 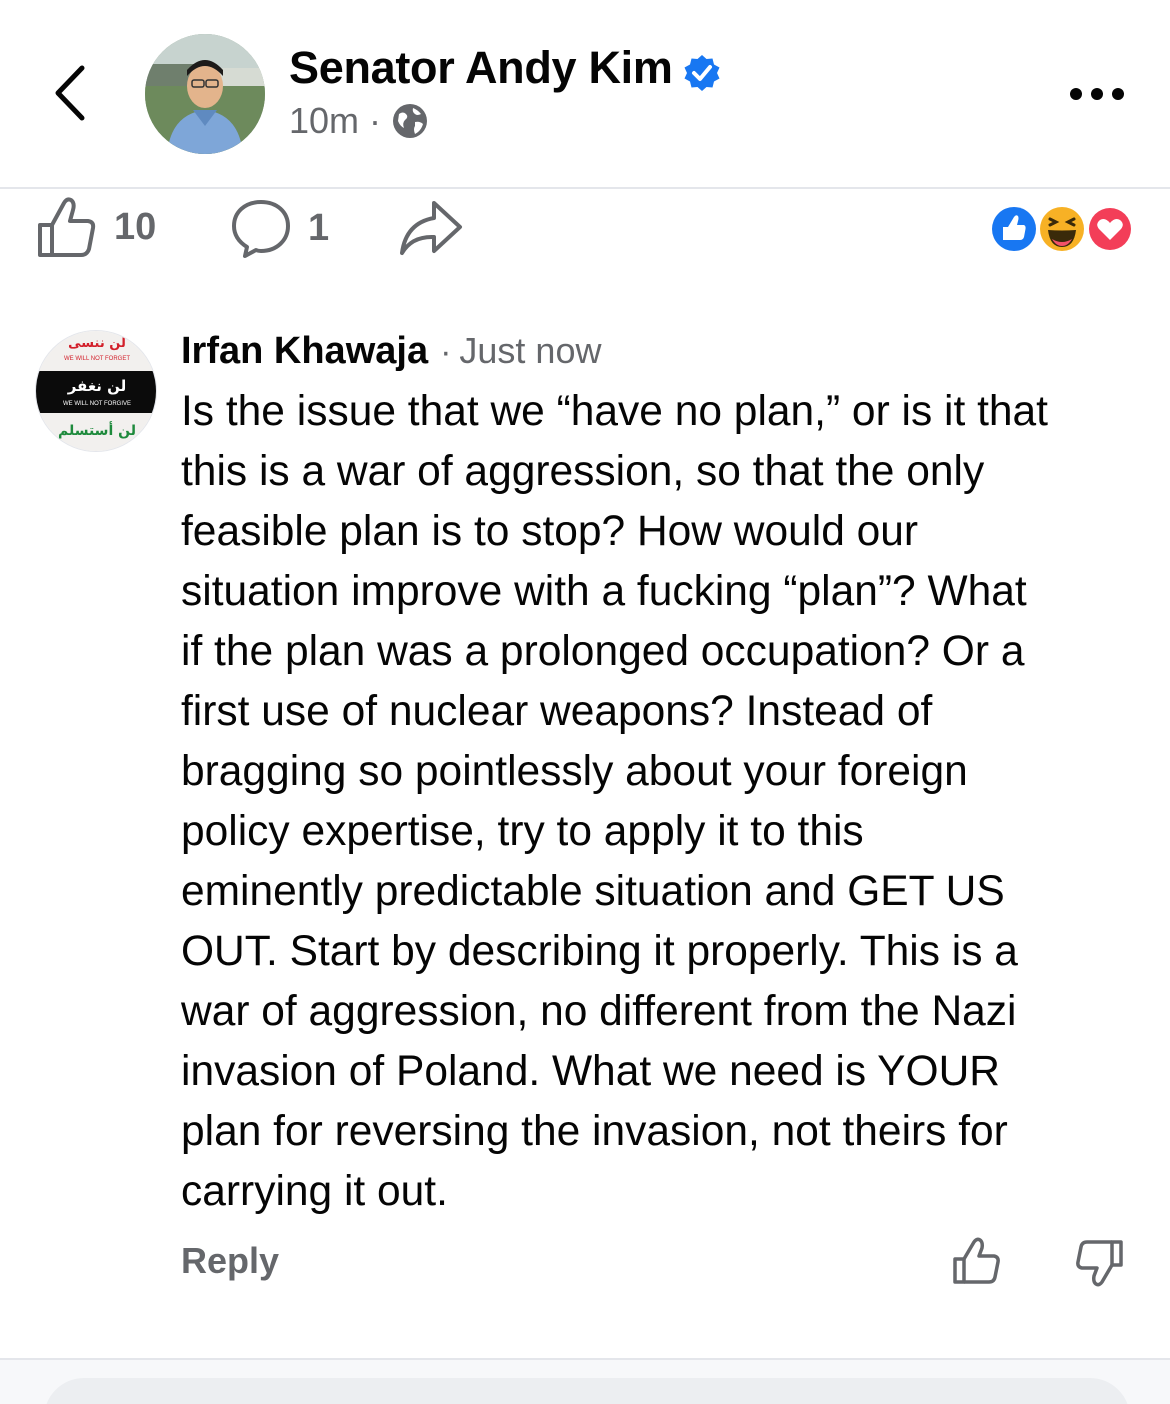 I want to click on comment-line: first use of nuclear weapons? Instead of, so click(x=557, y=711).